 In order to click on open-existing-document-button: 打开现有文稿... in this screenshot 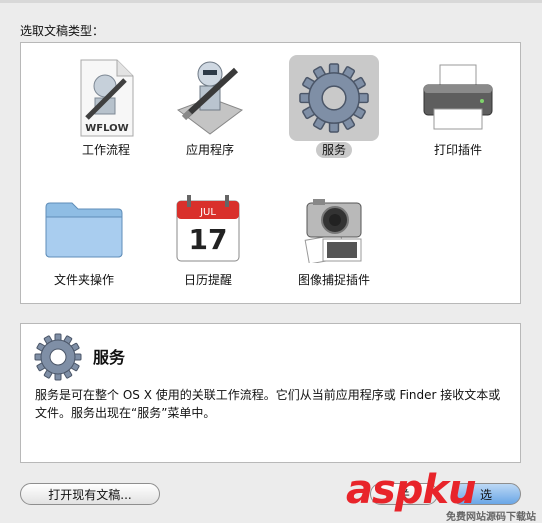, I will do `click(90, 494)`.